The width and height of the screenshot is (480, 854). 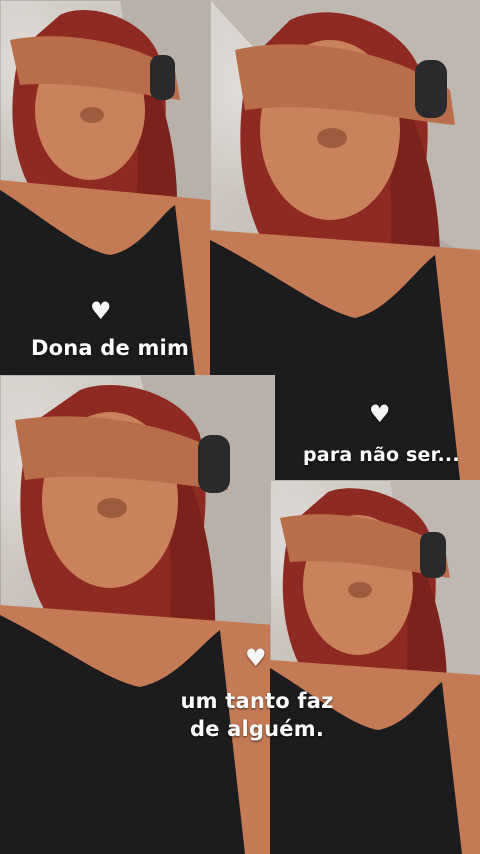 What do you see at coordinates (257, 729) in the screenshot?
I see `caption-line-2: de alguém.` at bounding box center [257, 729].